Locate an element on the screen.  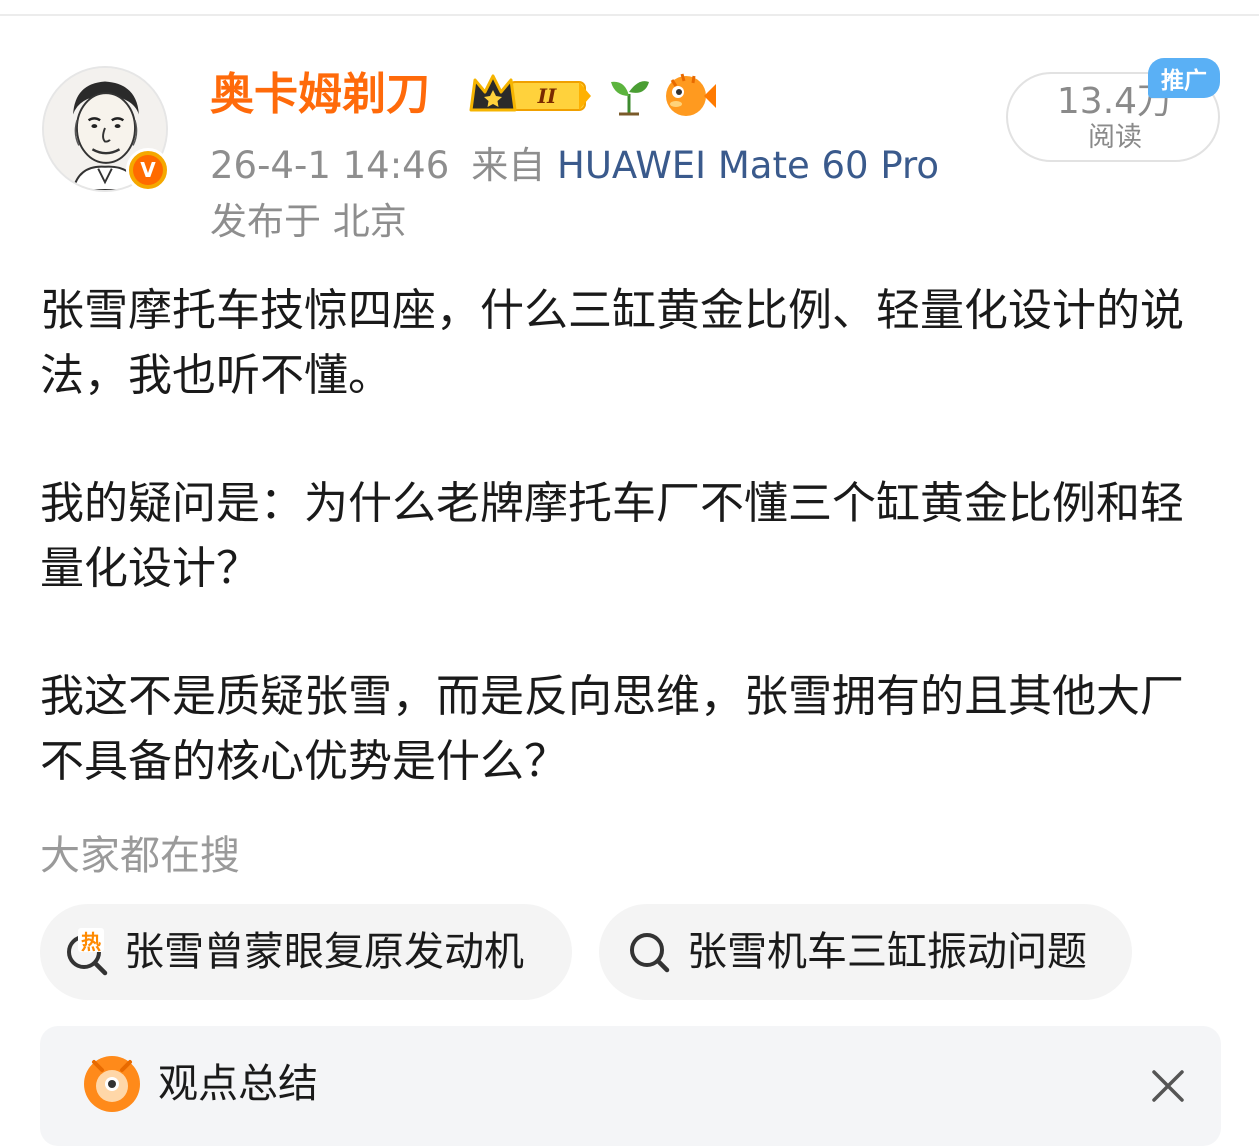
hot-icon-label: 热 is located at coordinates (91, 942).